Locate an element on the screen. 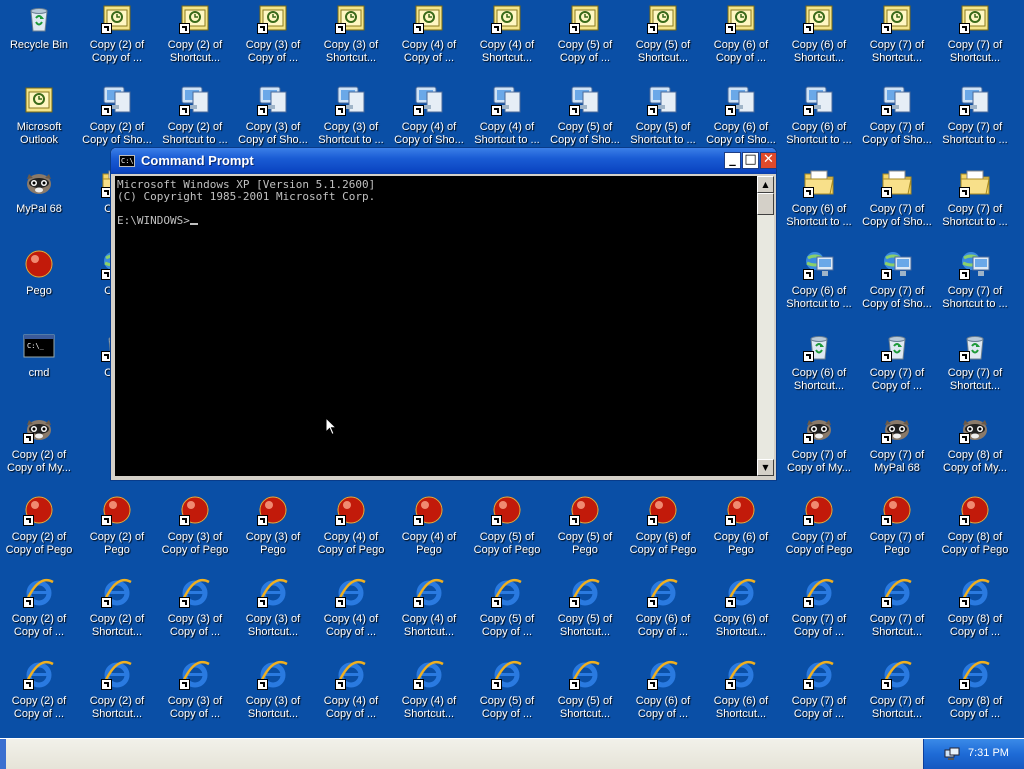 This screenshot has height=769, width=1024. outlook-icon is located at coordinates (507, 18).